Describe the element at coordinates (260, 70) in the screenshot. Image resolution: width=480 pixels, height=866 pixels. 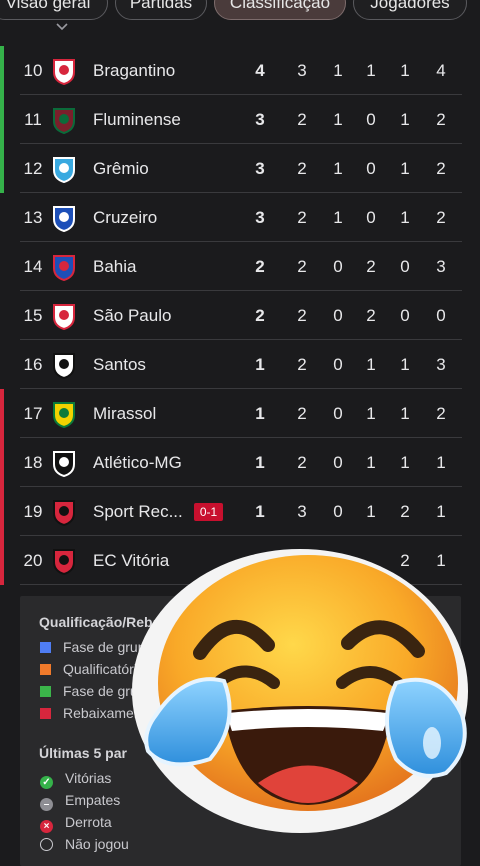
I see `points-cell: 4` at that location.